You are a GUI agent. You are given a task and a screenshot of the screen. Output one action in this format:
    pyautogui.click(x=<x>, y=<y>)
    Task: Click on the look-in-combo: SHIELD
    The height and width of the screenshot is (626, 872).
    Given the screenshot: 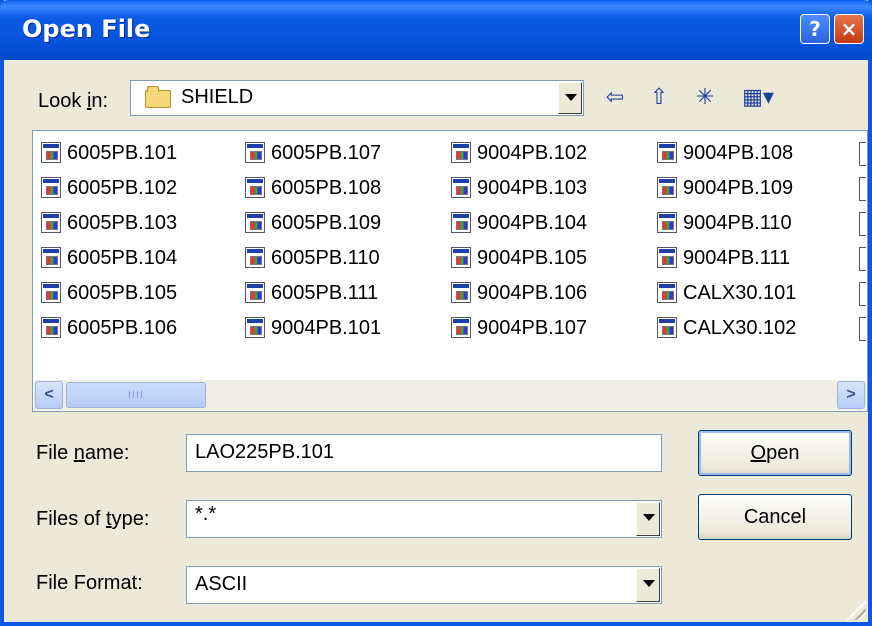 What is the action you would take?
    pyautogui.click(x=357, y=98)
    